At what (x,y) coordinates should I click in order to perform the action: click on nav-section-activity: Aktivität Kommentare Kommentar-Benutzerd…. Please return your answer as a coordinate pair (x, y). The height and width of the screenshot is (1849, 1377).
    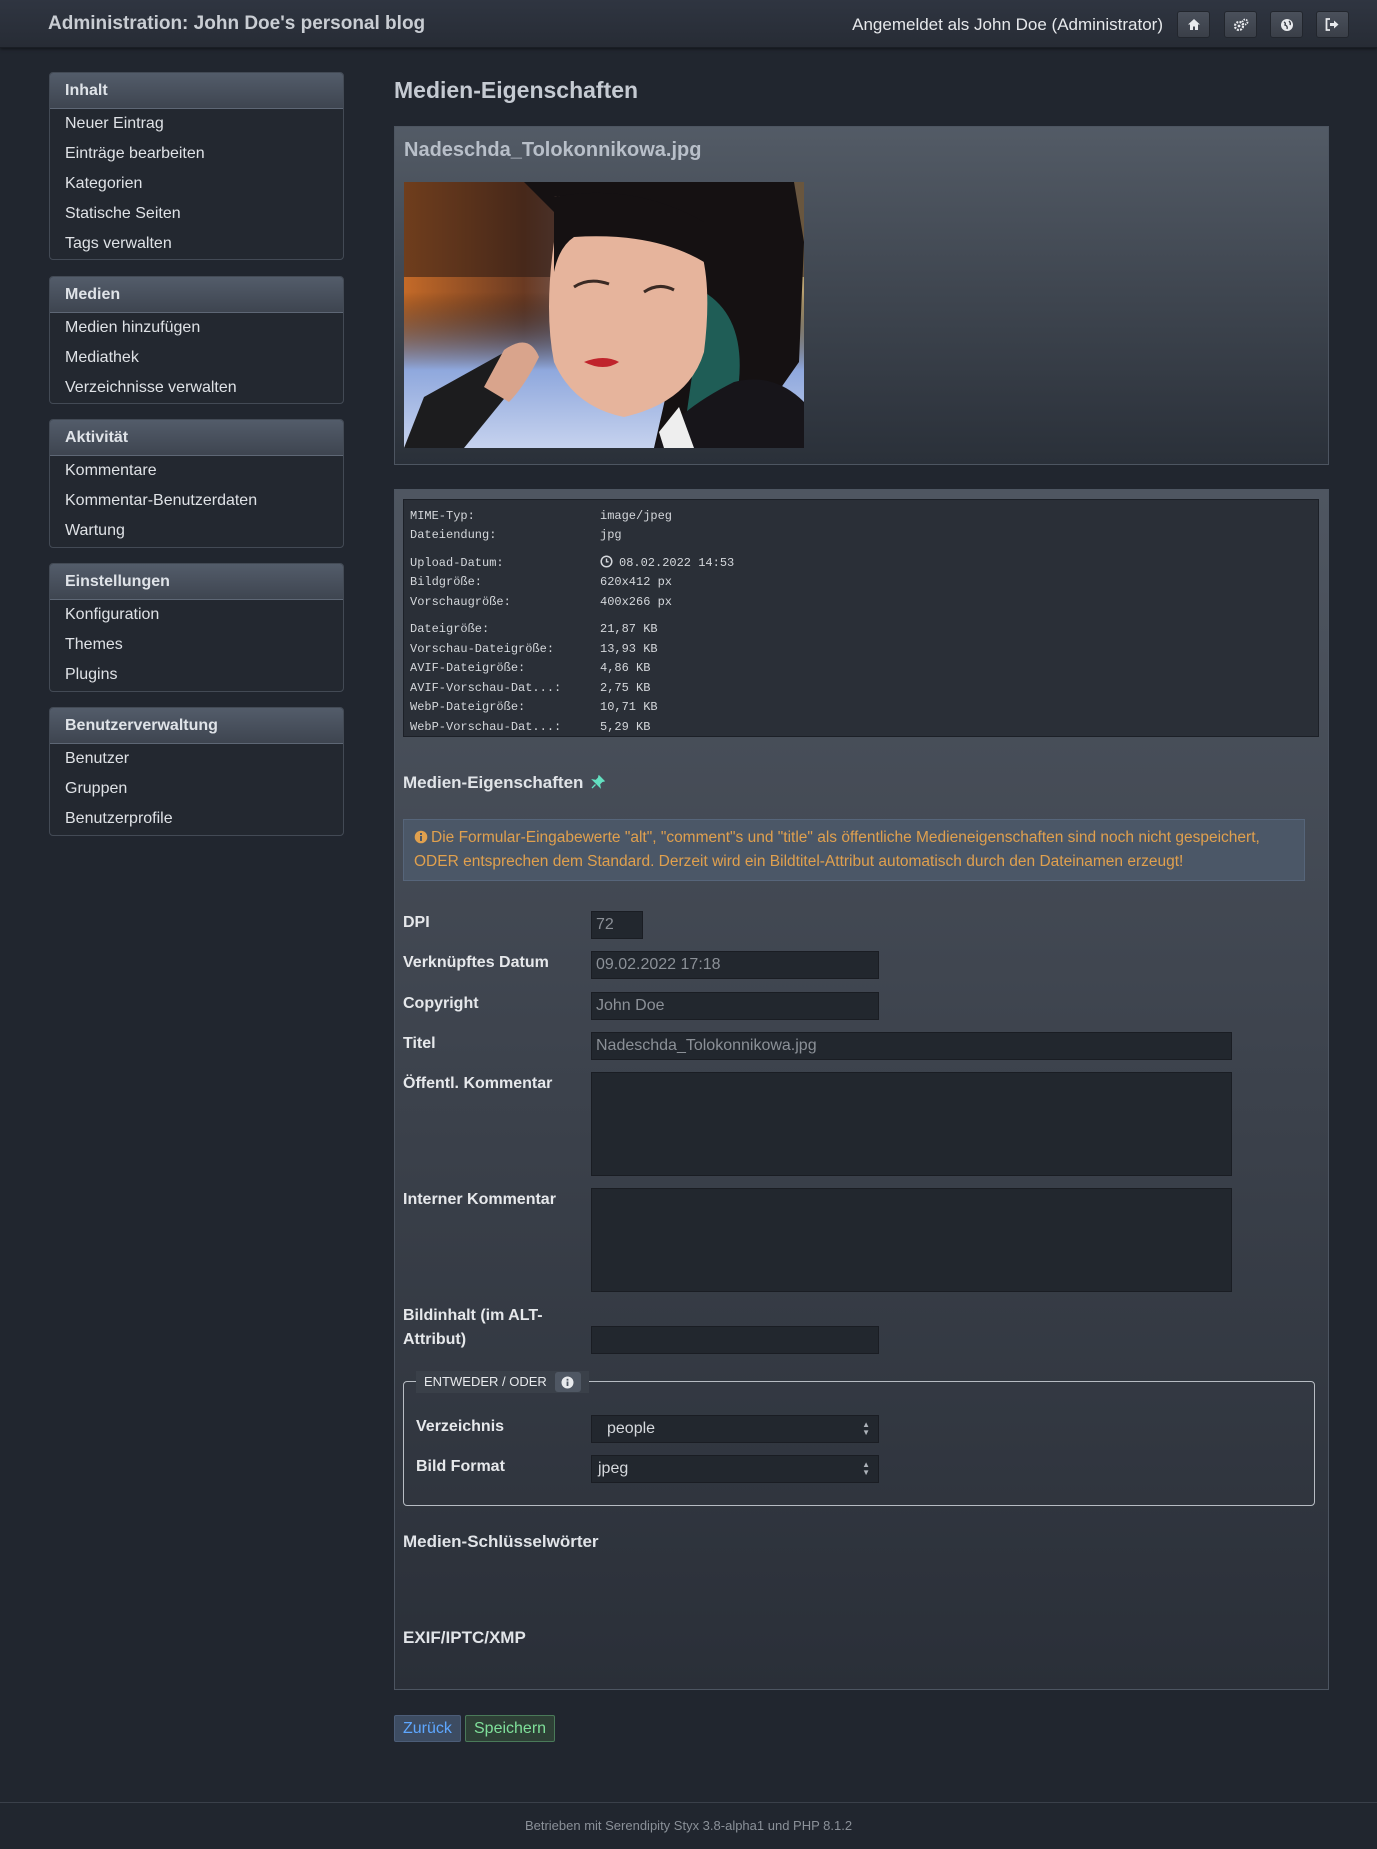
    Looking at the image, I should click on (196, 483).